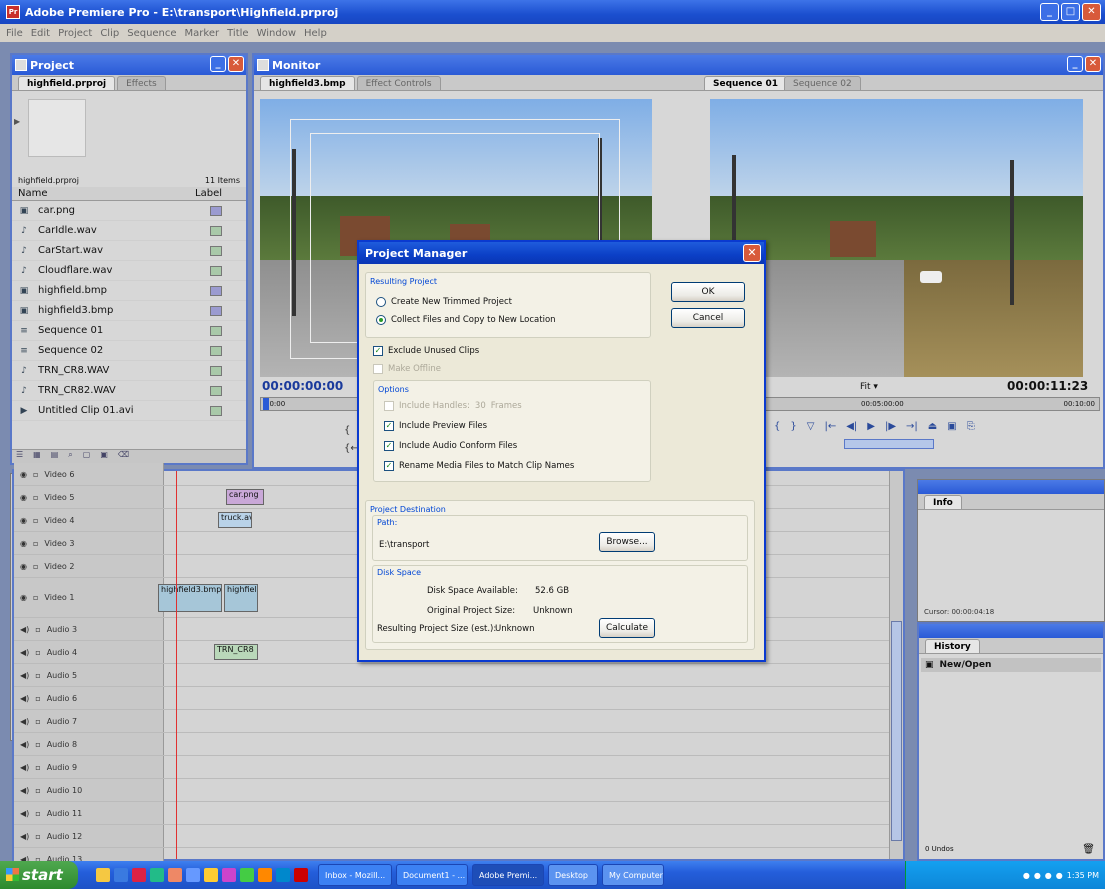 The image size is (1105, 889). What do you see at coordinates (869, 387) in the screenshot?
I see `zoom-fit-dropdown: Fit ▾` at bounding box center [869, 387].